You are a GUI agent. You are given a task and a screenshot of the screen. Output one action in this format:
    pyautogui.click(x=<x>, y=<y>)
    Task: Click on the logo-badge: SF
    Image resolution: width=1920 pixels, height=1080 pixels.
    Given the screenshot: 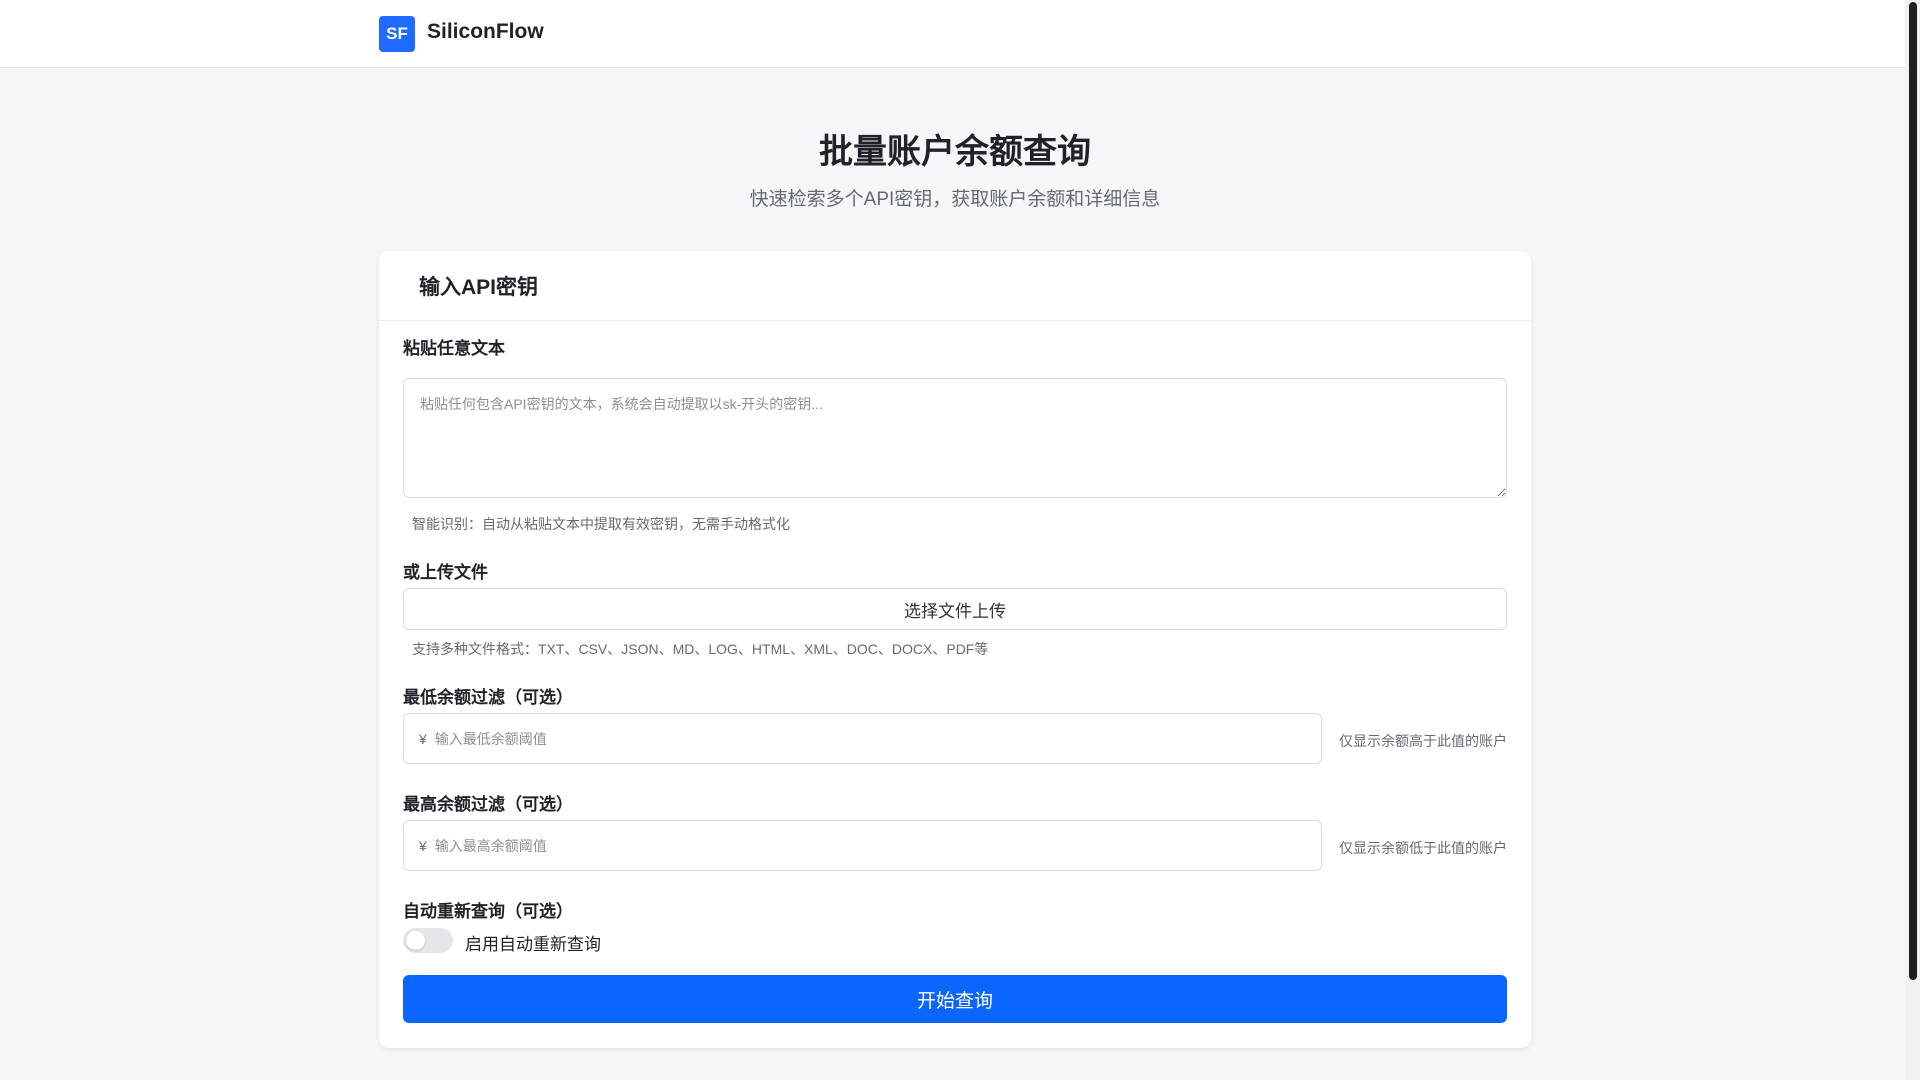 What is the action you would take?
    pyautogui.click(x=397, y=34)
    